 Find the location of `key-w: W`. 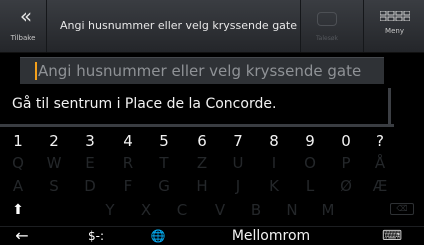

key-w: W is located at coordinates (54, 163).